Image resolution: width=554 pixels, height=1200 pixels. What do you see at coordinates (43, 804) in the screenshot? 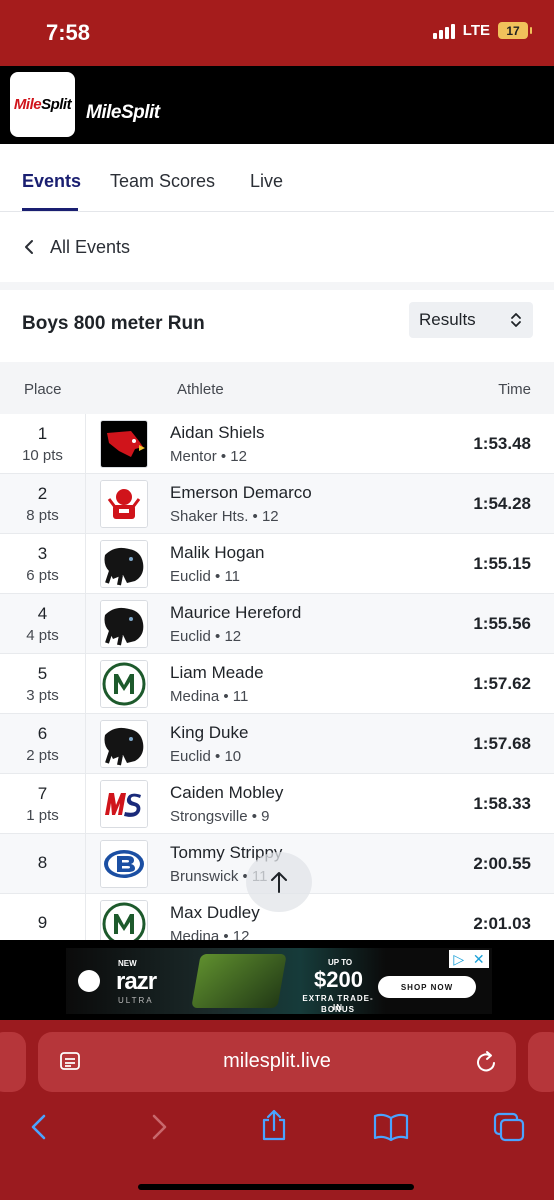
I see `place-cell: 7 1 pts` at bounding box center [43, 804].